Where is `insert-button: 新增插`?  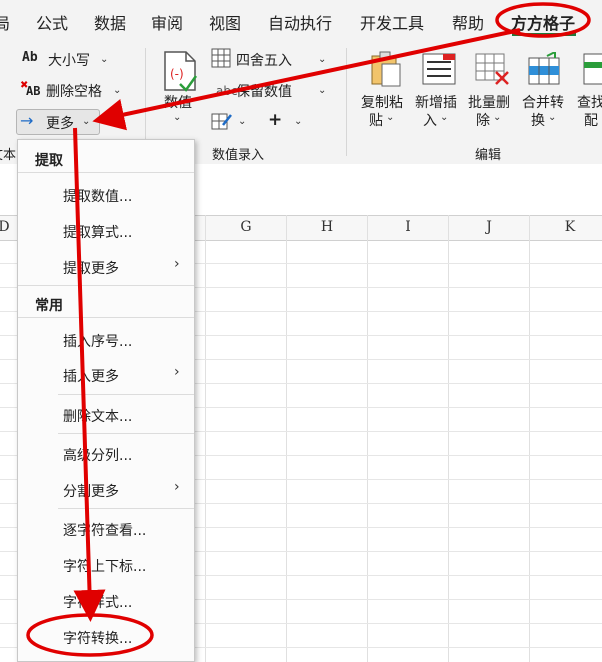
insert-button: 新增插 is located at coordinates (436, 102).